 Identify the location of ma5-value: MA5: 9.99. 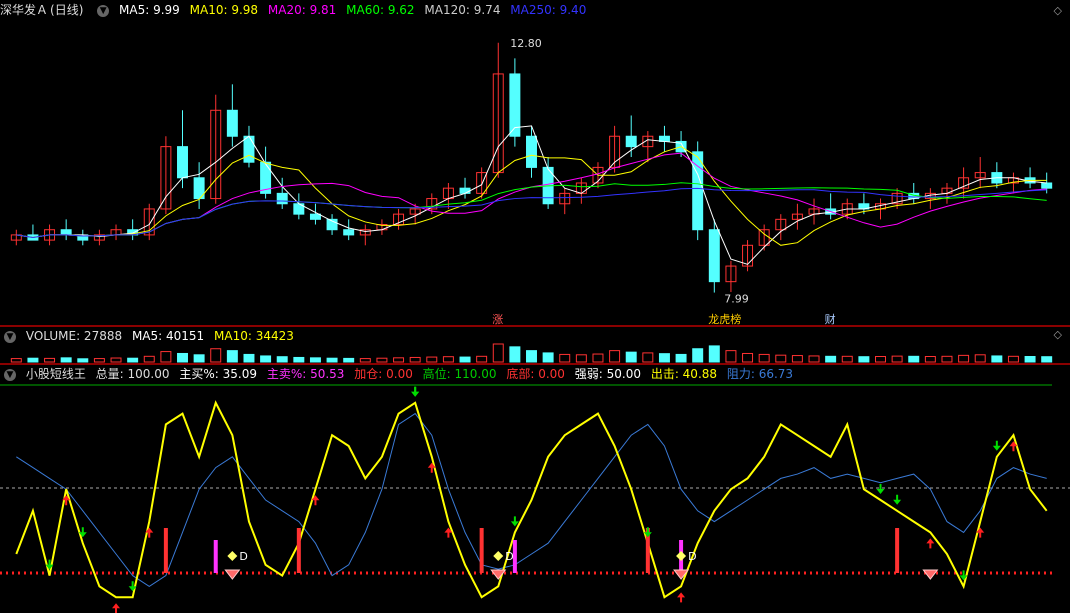
(149, 10).